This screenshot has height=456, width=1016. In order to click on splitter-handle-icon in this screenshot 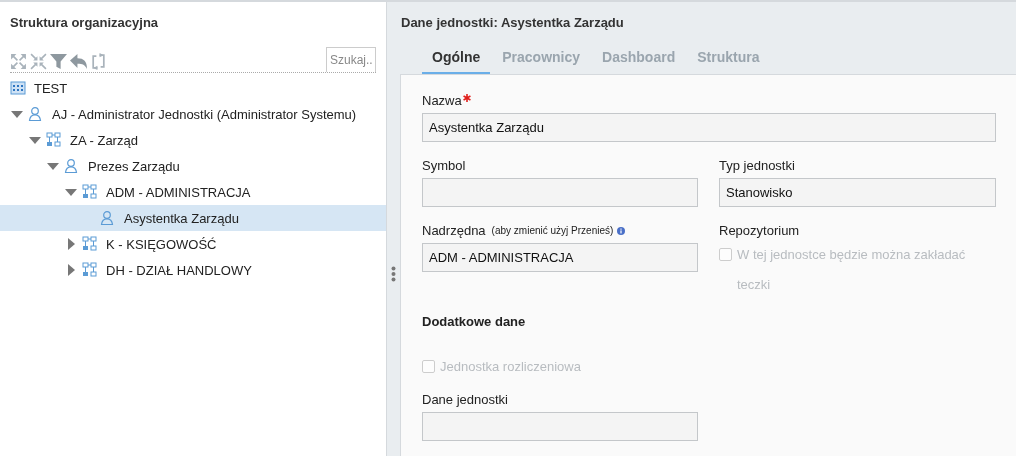, I will do `click(393, 274)`.